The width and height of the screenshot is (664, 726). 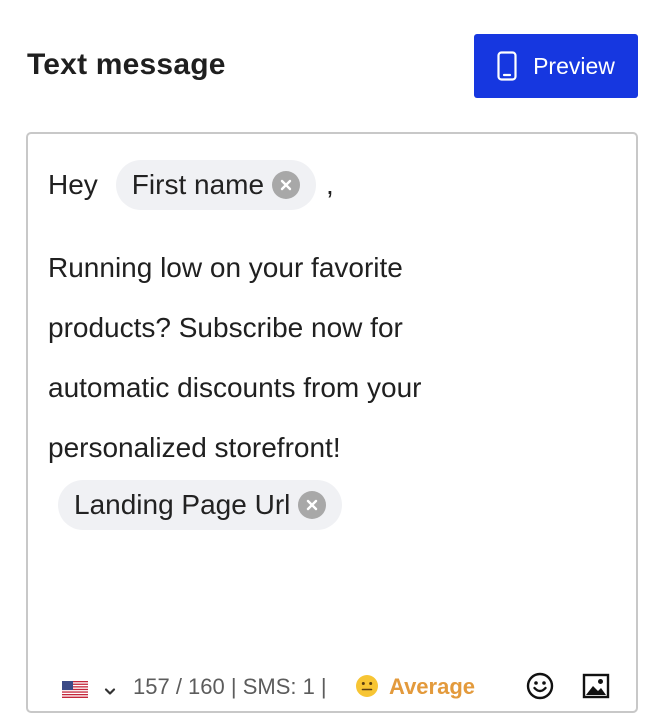 I want to click on landing-page-url-tag: Landing Page Url, so click(x=200, y=505).